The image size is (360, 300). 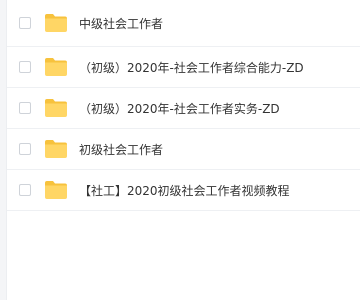 What do you see at coordinates (179, 108) in the screenshot?
I see `file-name: （初级）2020年-社会工作者实务-ZD` at bounding box center [179, 108].